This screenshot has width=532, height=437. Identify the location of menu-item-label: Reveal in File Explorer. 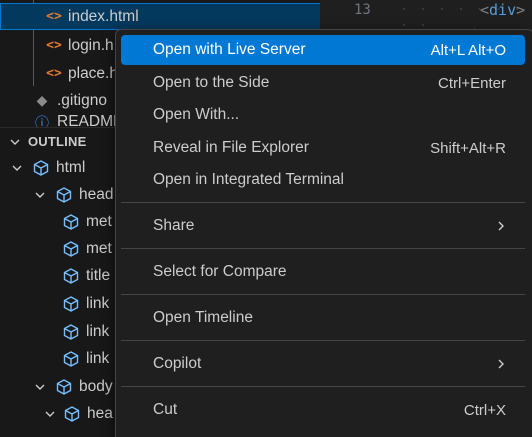
(231, 147).